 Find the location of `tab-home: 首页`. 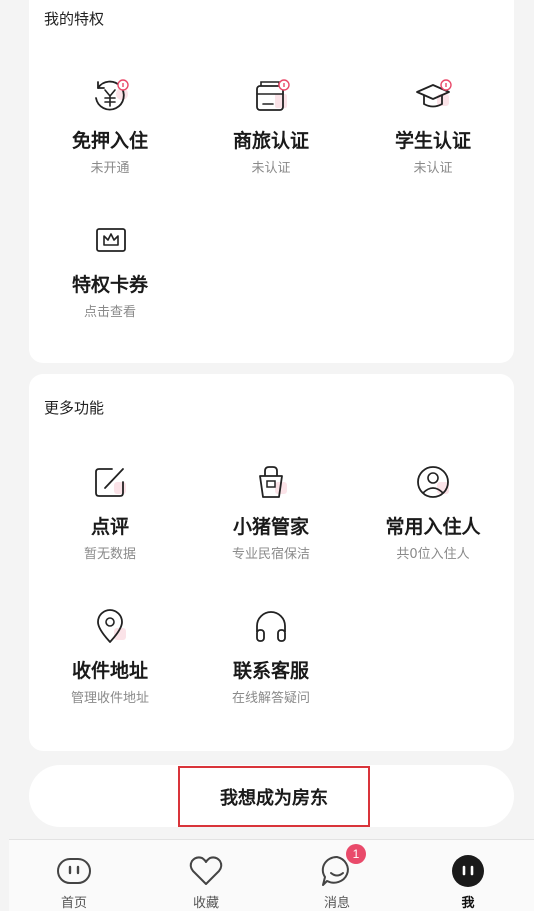

tab-home: 首页 is located at coordinates (74, 875).